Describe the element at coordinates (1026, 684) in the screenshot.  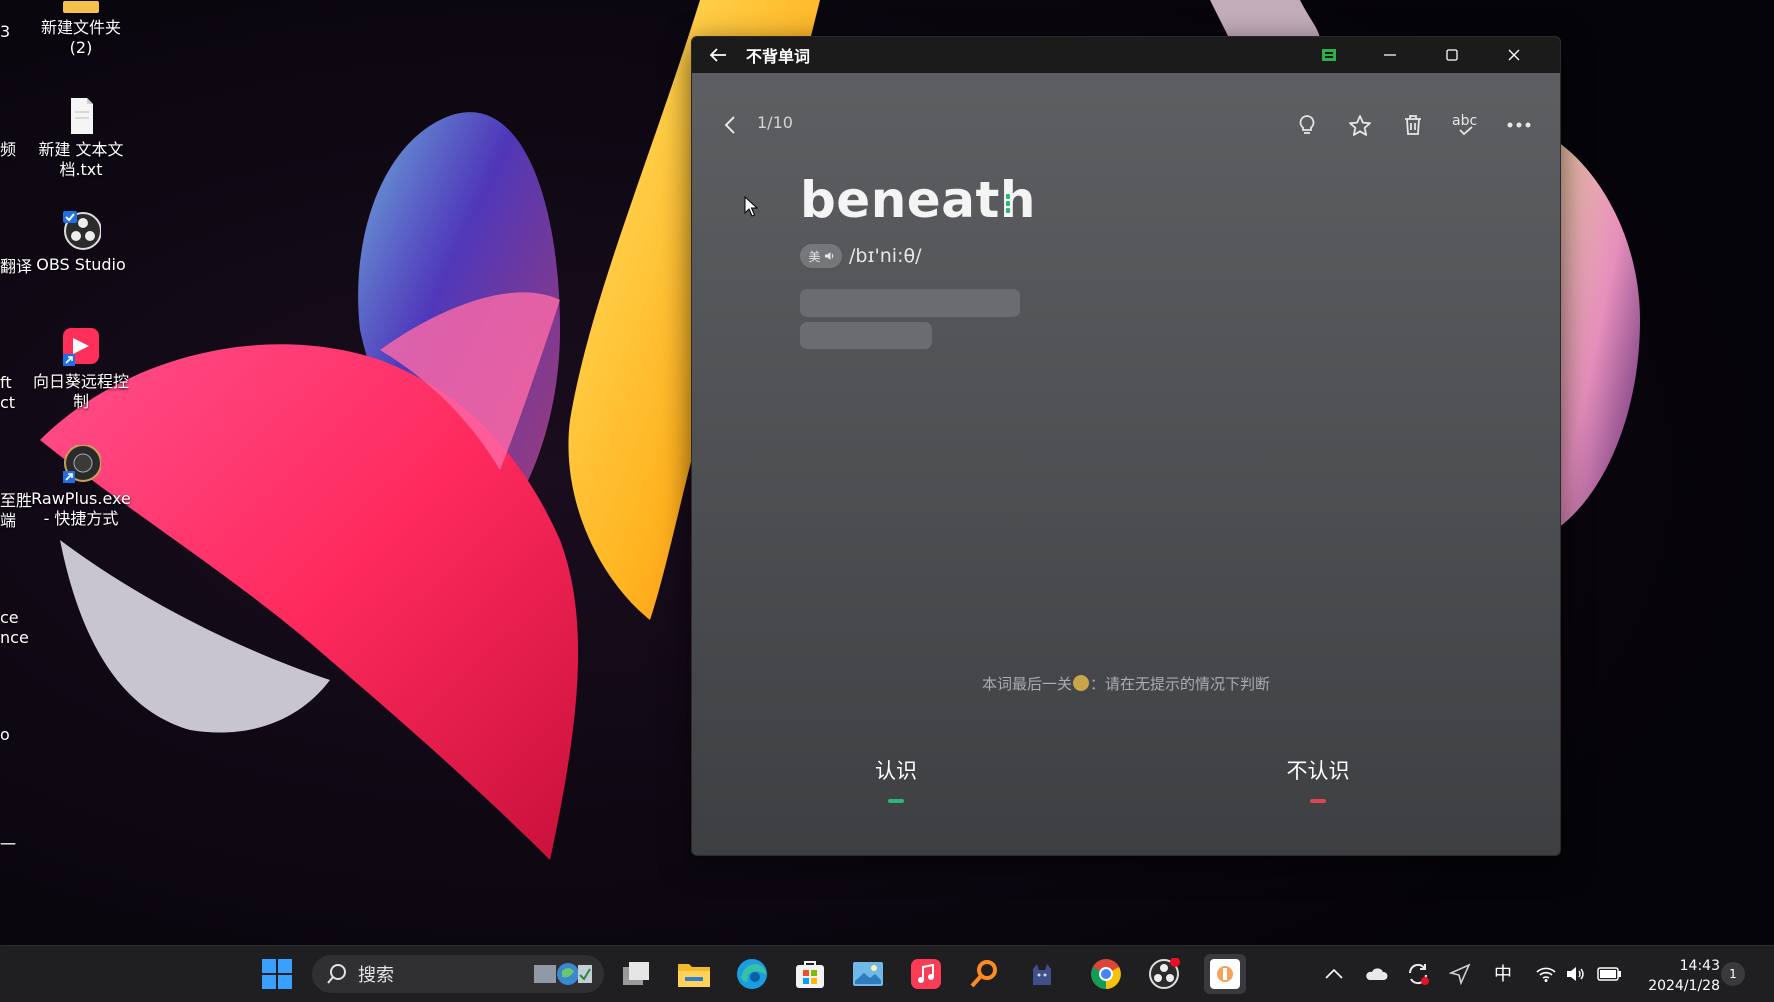
I see `hint-text: 本词最后一关` at that location.